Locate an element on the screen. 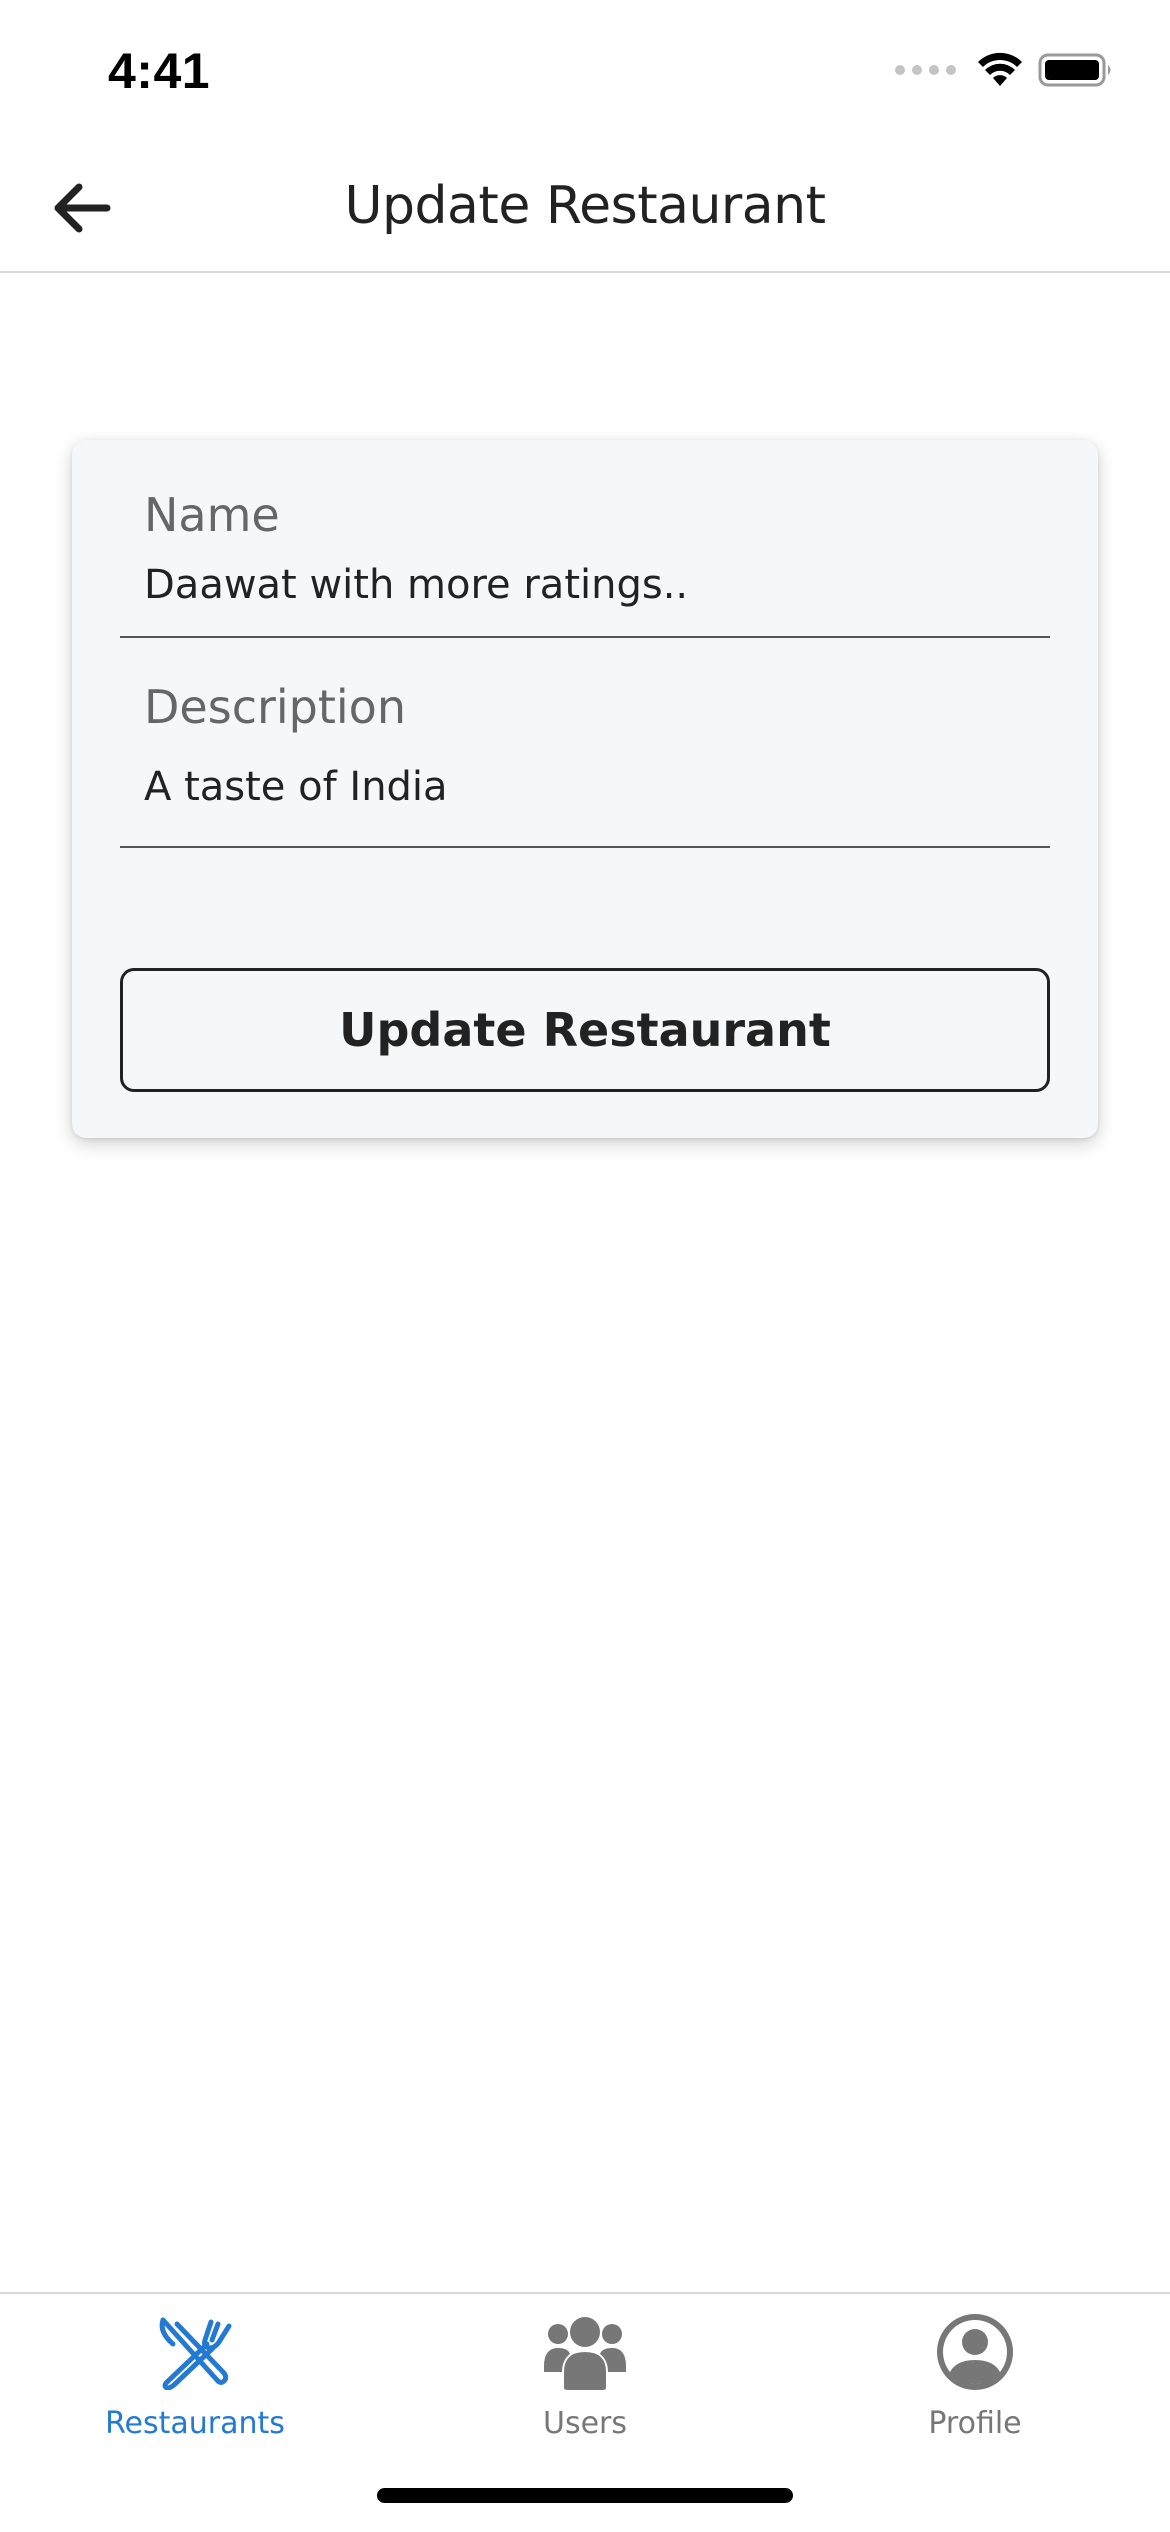  header: Update Restaurant is located at coordinates (585, 206).